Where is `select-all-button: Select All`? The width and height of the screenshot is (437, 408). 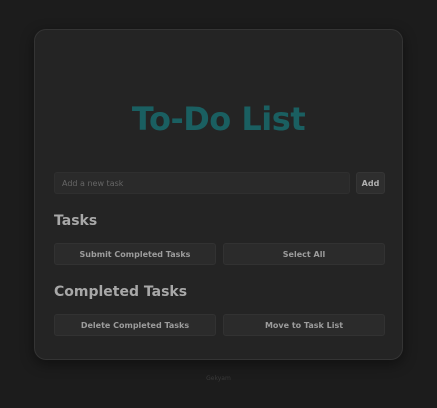 select-all-button: Select All is located at coordinates (304, 254).